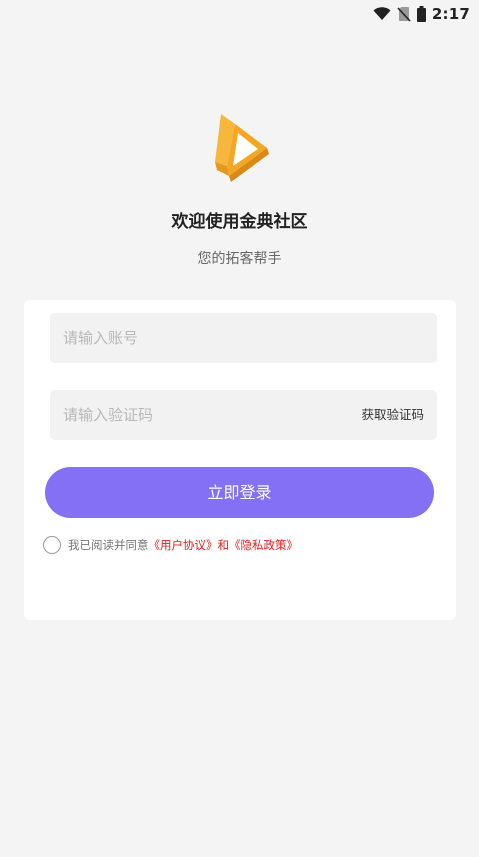  What do you see at coordinates (243, 415) in the screenshot?
I see `code-field: 获取验证码` at bounding box center [243, 415].